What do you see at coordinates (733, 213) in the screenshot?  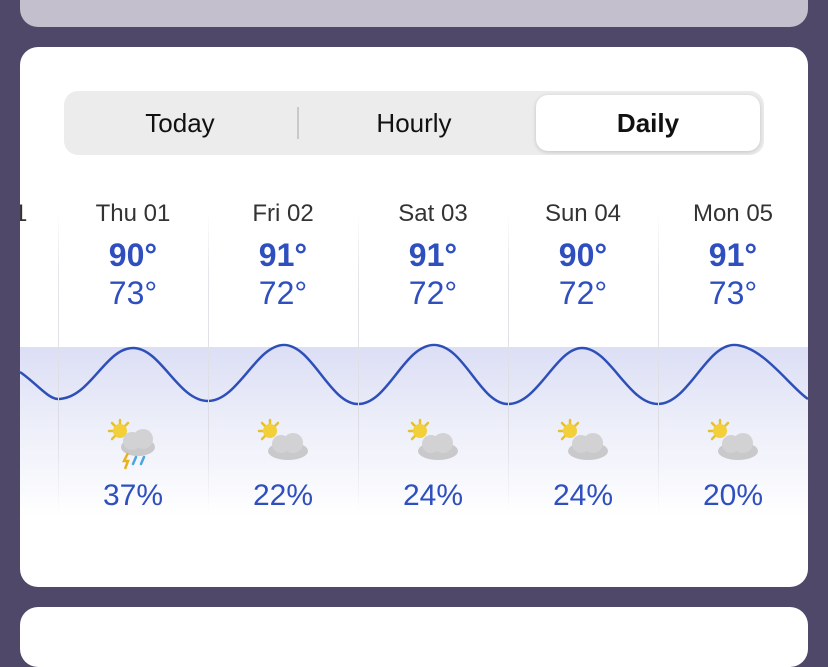 I see `day-label: Mon 05` at bounding box center [733, 213].